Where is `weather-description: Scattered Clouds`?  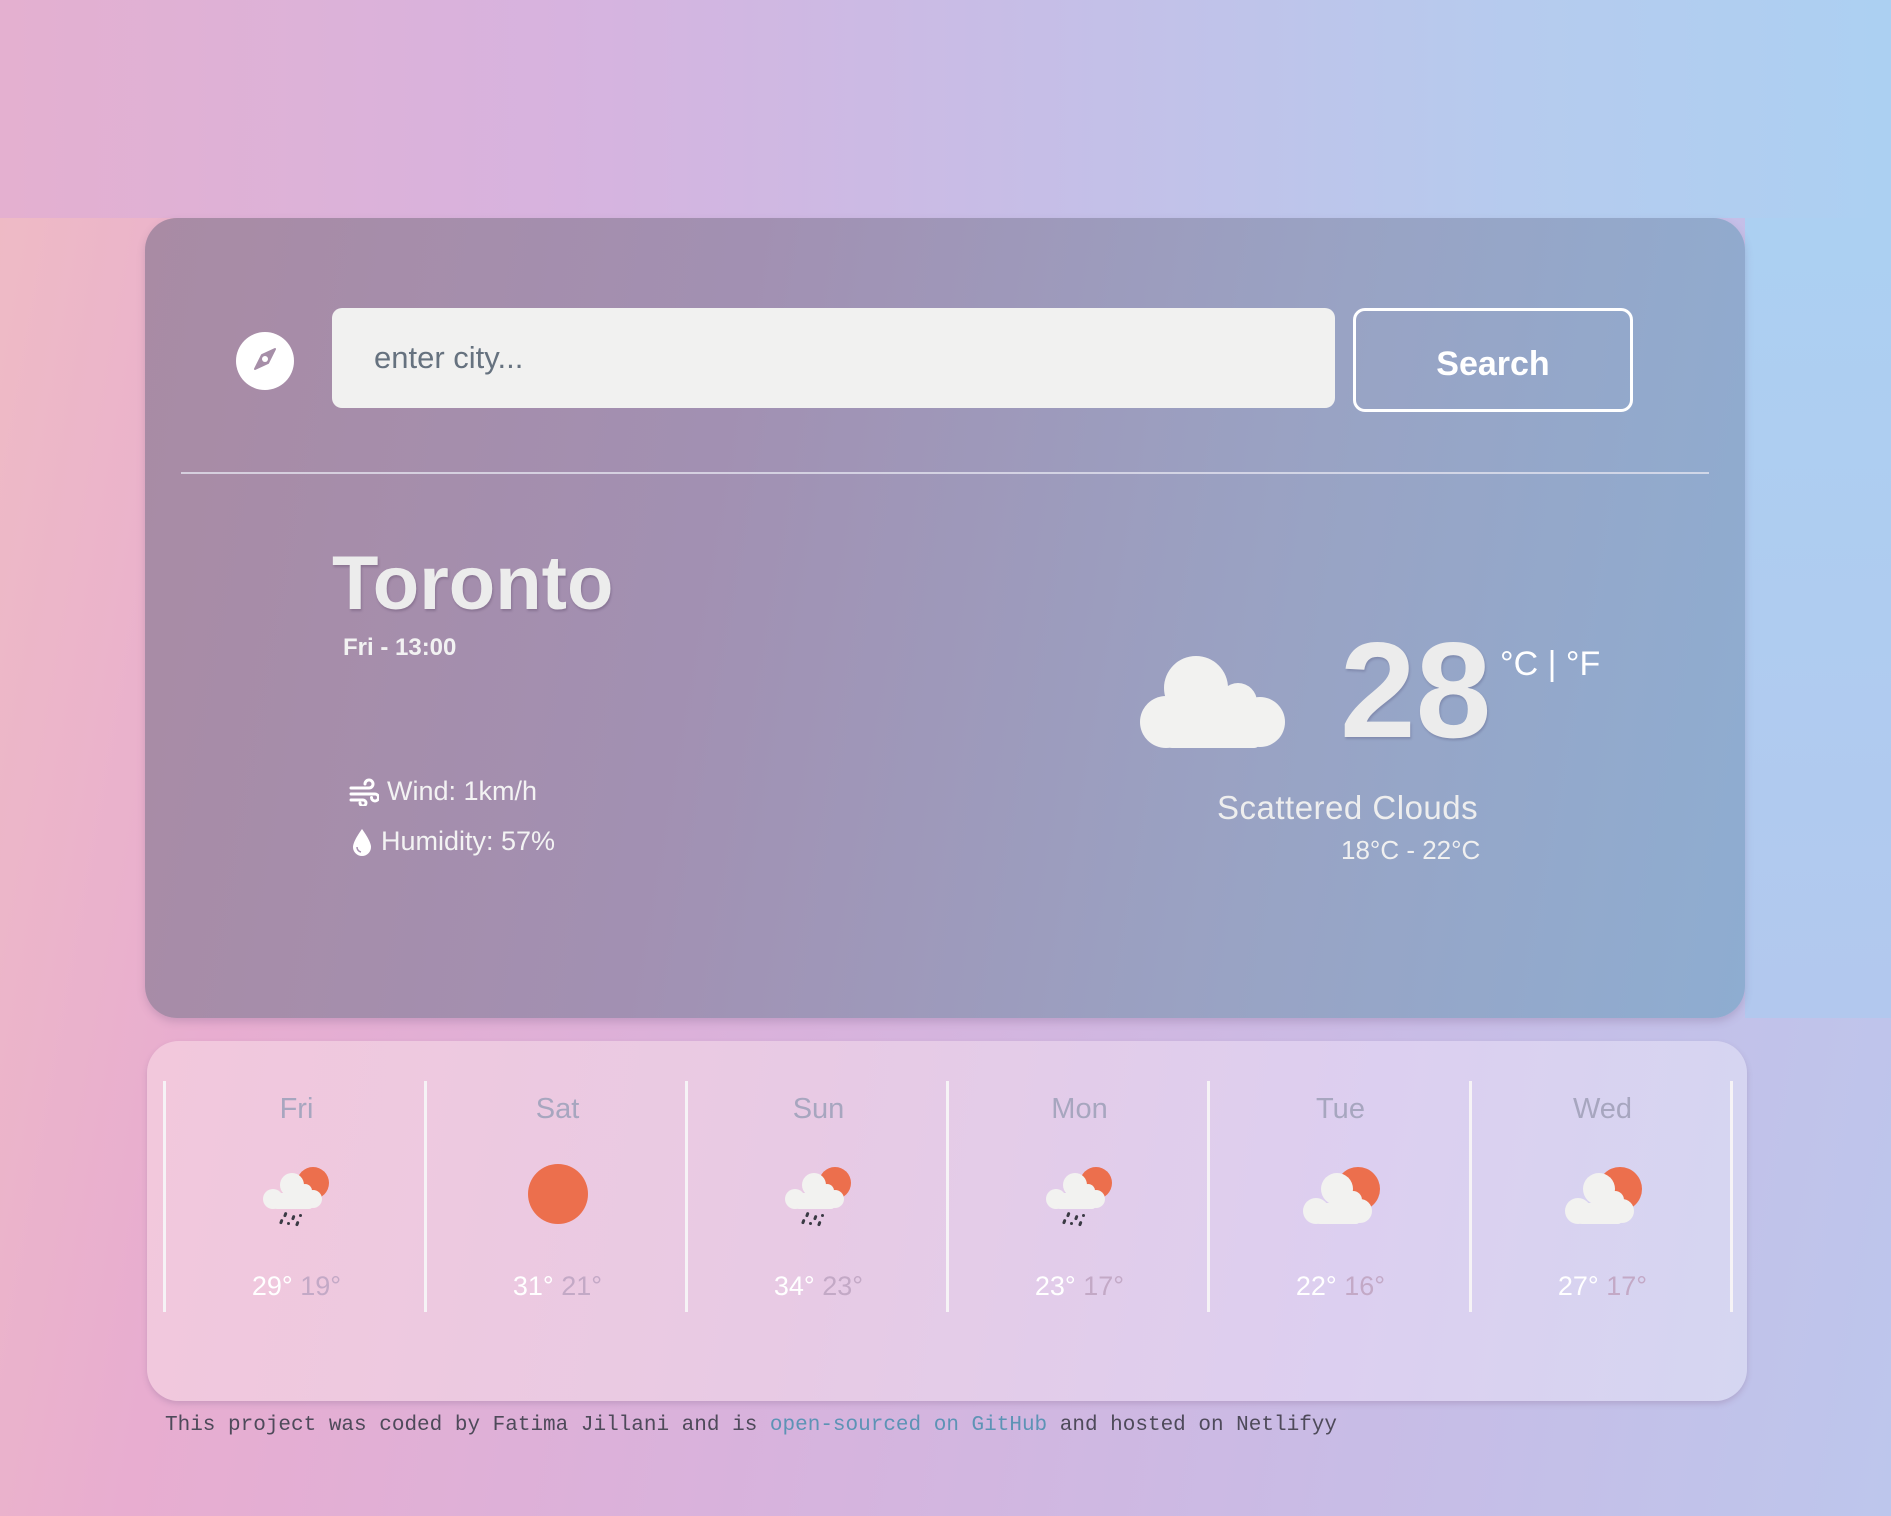 weather-description: Scattered Clouds is located at coordinates (1348, 807).